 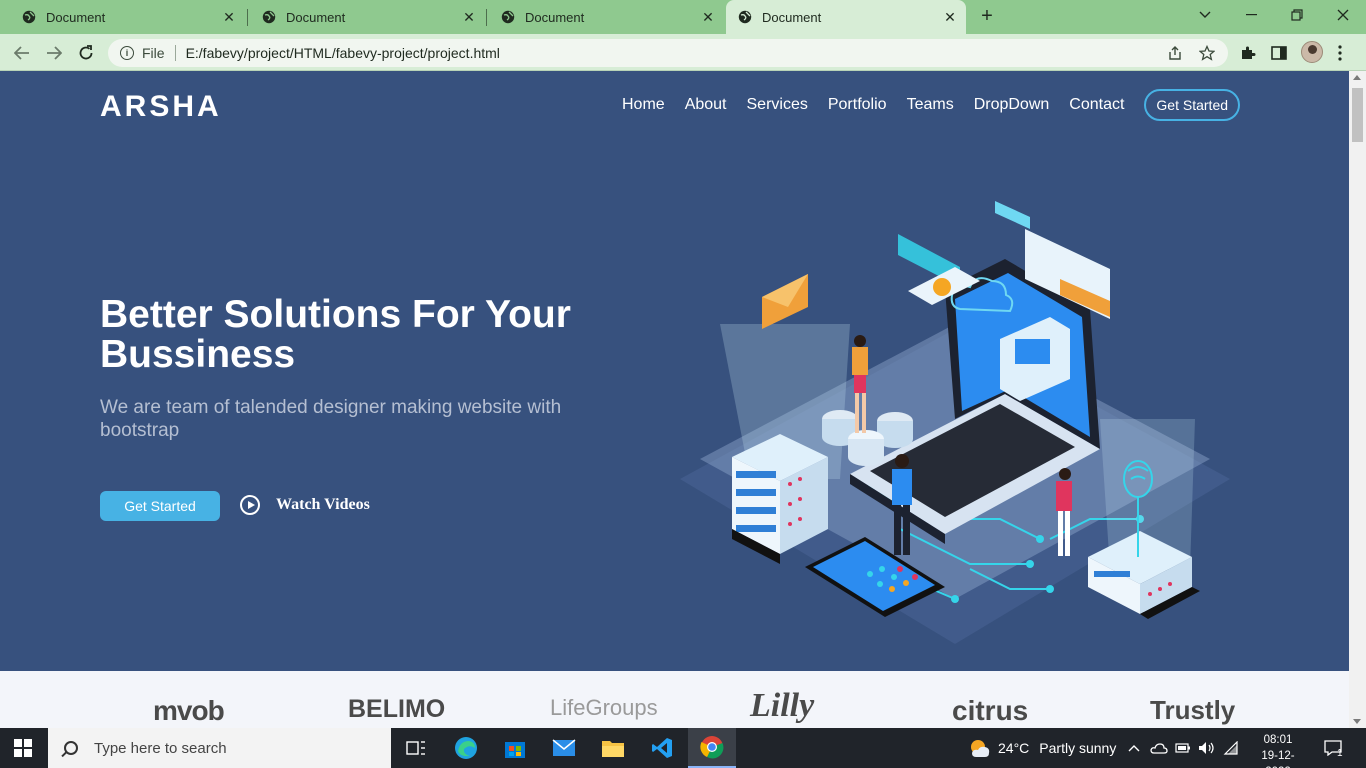 What do you see at coordinates (86, 53) in the screenshot?
I see `reload-button` at bounding box center [86, 53].